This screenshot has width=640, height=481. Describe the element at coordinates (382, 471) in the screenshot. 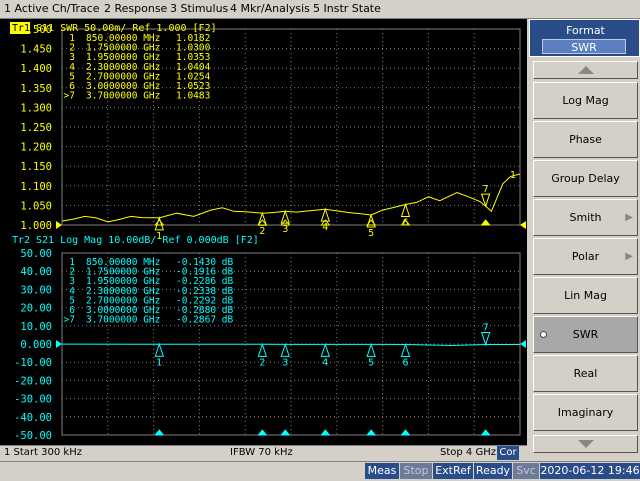

I see `status-meas: Meas` at that location.